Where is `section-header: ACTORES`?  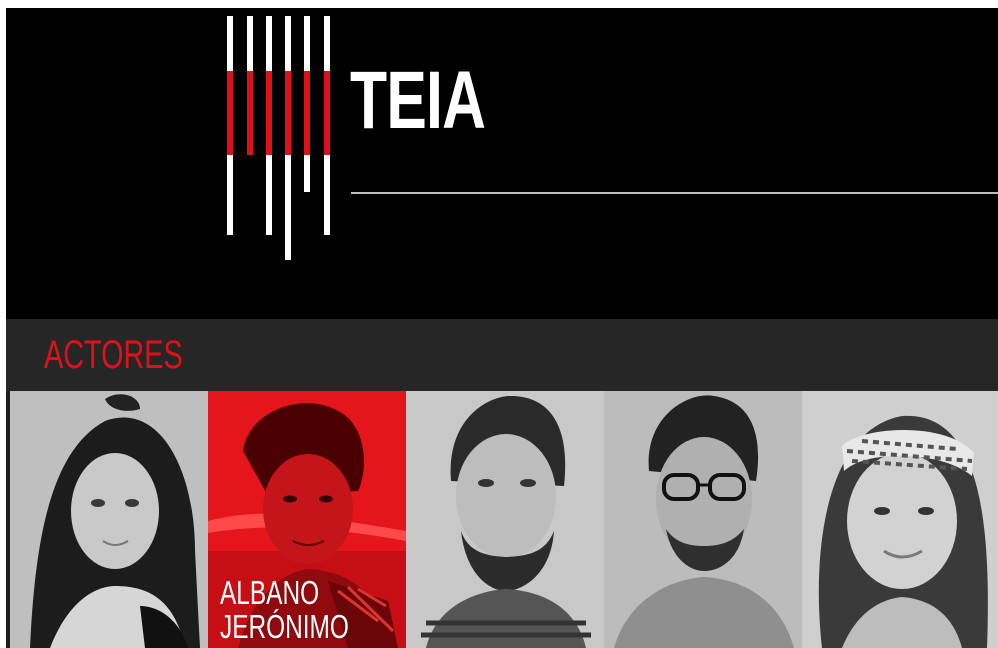 section-header: ACTORES is located at coordinates (502, 355).